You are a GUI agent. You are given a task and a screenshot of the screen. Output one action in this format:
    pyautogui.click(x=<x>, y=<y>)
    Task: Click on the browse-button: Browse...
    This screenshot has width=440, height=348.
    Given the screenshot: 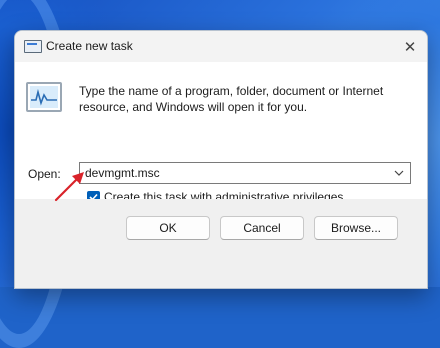 What is the action you would take?
    pyautogui.click(x=356, y=228)
    